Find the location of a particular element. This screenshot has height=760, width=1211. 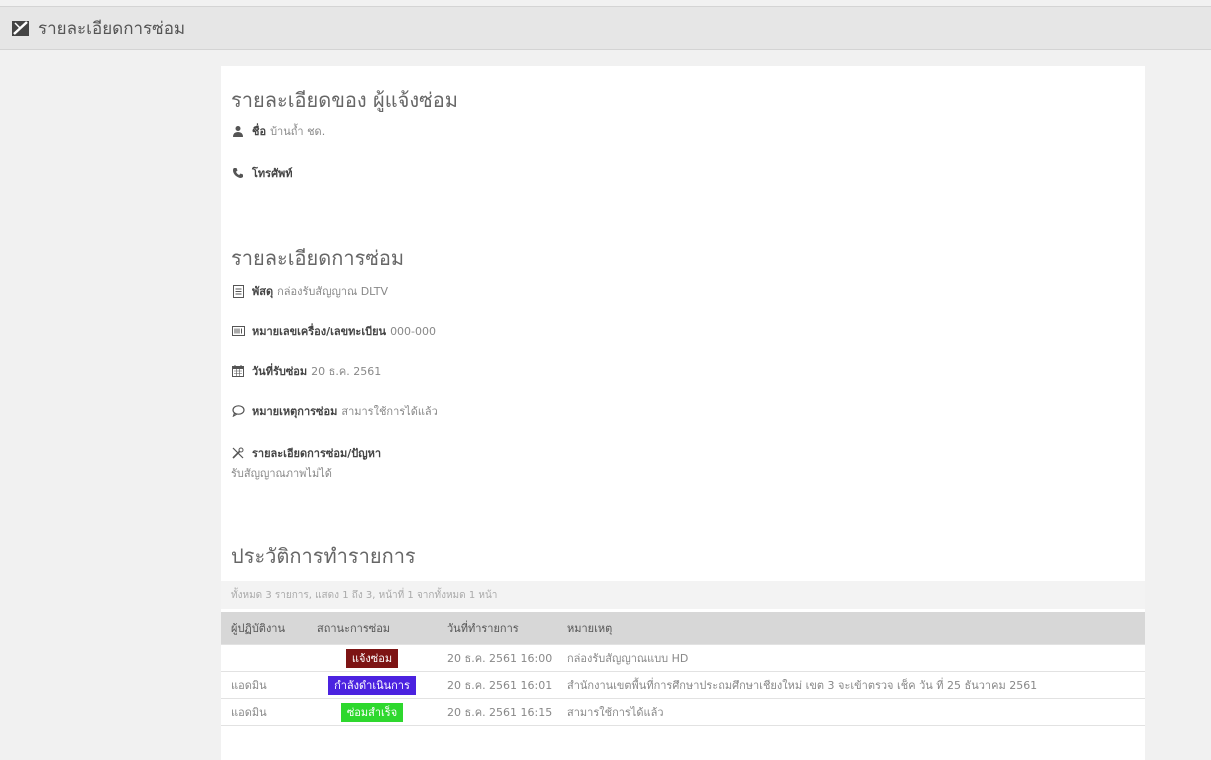

reporter-heading: รายละเอียดของ ผู้แจ้งซ่อม is located at coordinates (344, 100).